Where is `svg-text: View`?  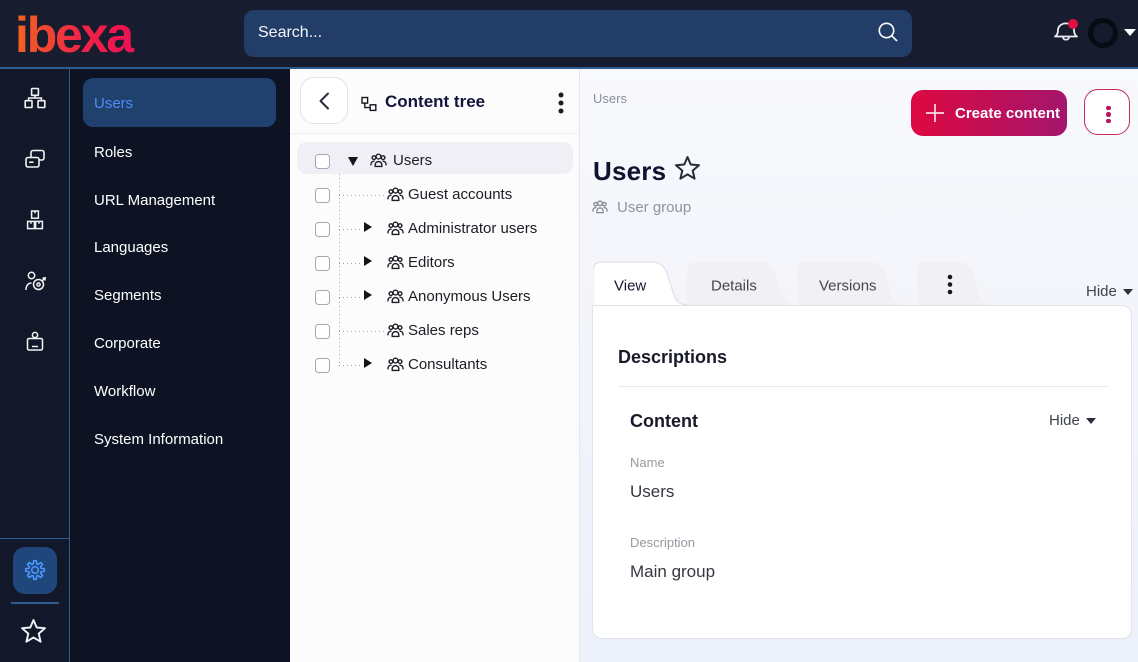
svg-text: View is located at coordinates (630, 285).